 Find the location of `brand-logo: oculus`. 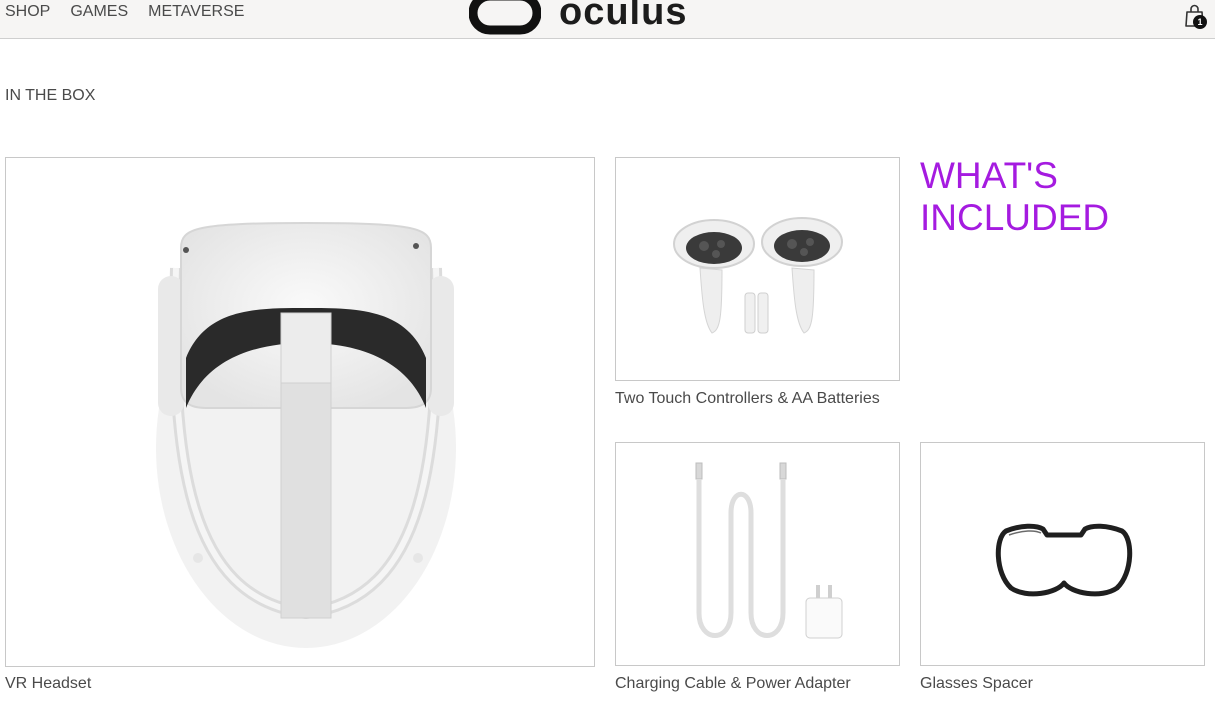

brand-logo: oculus is located at coordinates (578, 18).